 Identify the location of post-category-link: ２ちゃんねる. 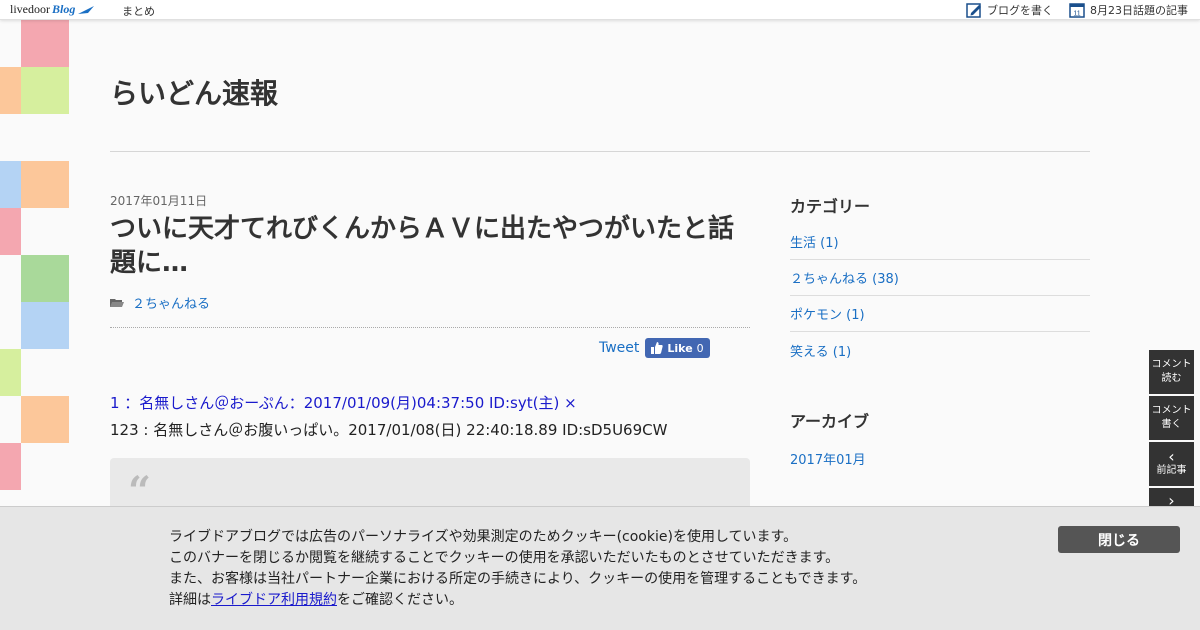
(171, 302).